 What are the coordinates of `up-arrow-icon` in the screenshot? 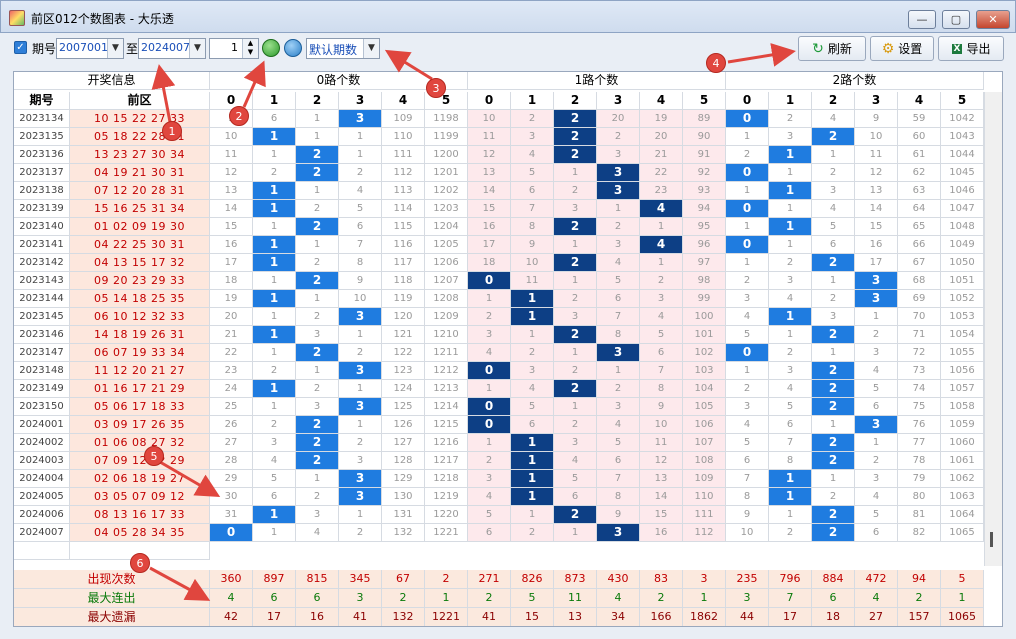 It's located at (293, 48).